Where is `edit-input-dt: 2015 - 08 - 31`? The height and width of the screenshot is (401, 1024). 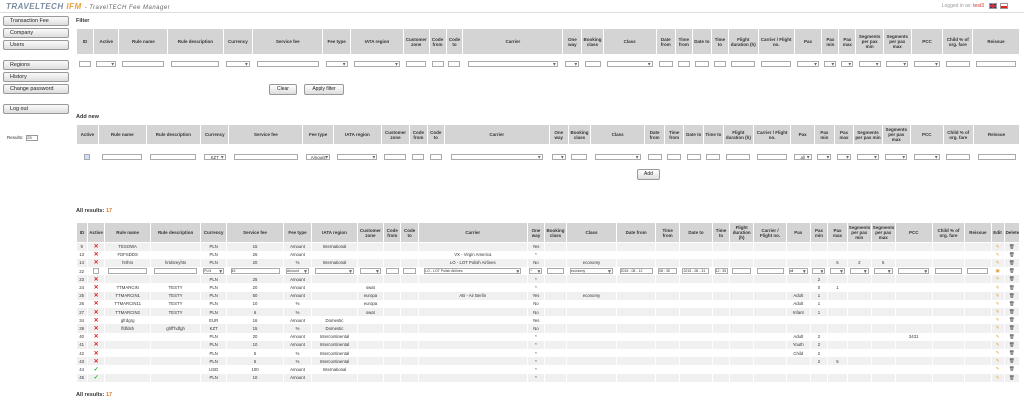 edit-input-dt: 2015 - 08 - 31 is located at coordinates (696, 271).